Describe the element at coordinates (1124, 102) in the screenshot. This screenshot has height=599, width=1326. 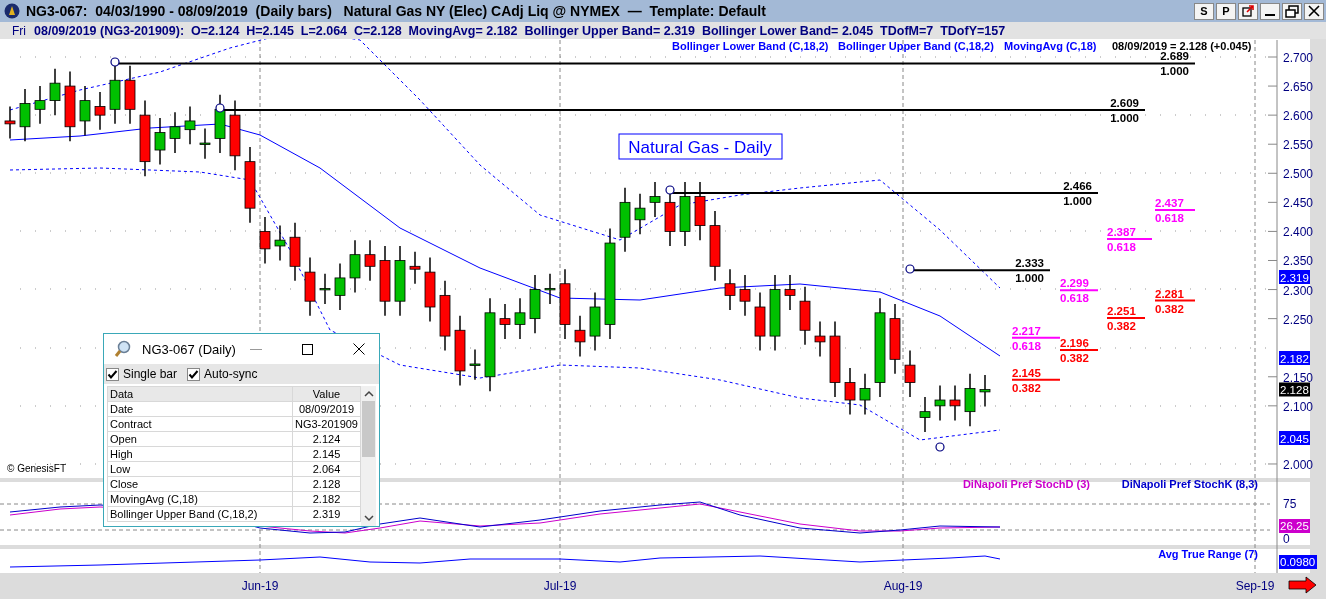
I see `fibonacci-price: 2.609` at that location.